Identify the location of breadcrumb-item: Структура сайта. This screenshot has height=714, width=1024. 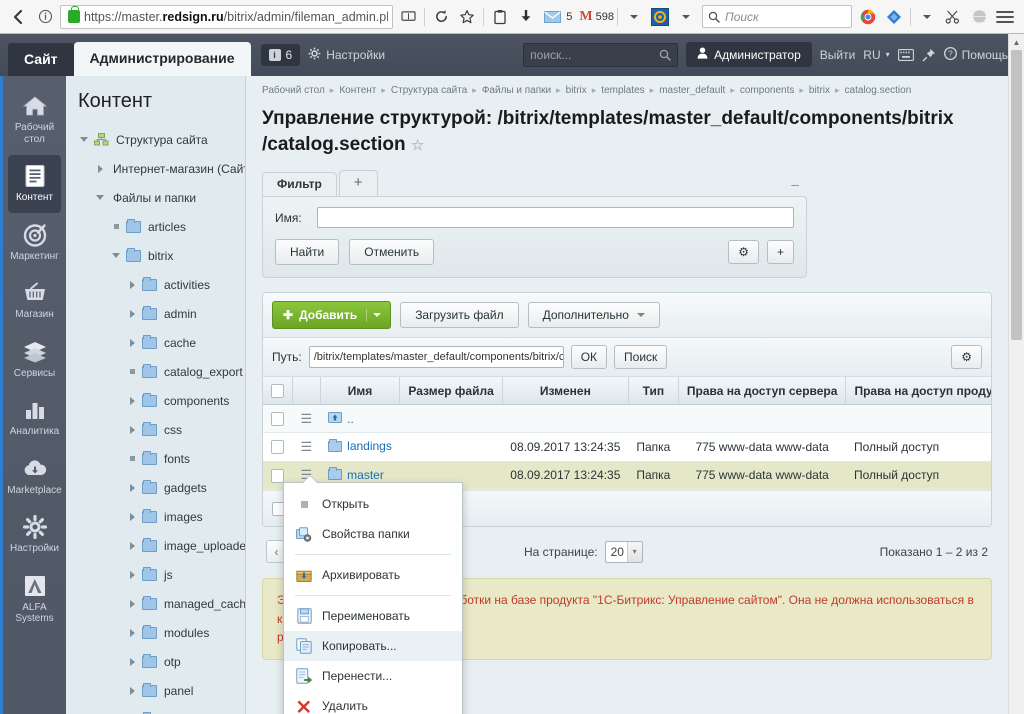
(429, 90).